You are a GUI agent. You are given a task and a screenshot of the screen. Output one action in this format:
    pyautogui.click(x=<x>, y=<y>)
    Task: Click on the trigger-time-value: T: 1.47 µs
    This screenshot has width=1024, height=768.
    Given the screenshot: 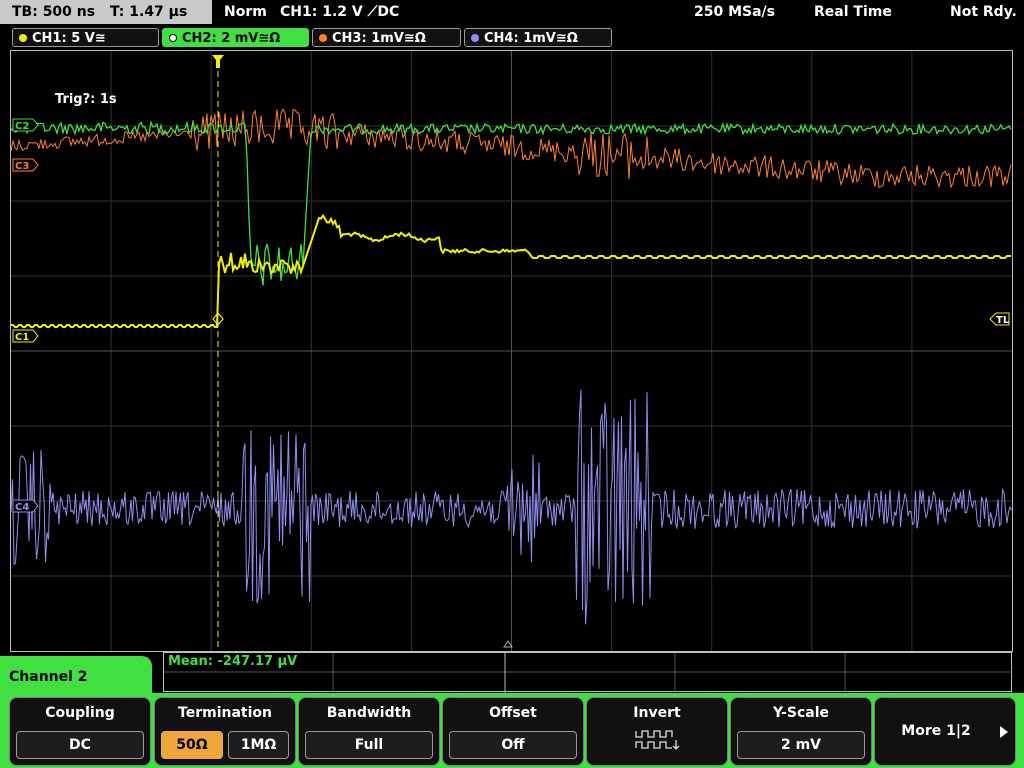 What is the action you would take?
    pyautogui.click(x=148, y=12)
    